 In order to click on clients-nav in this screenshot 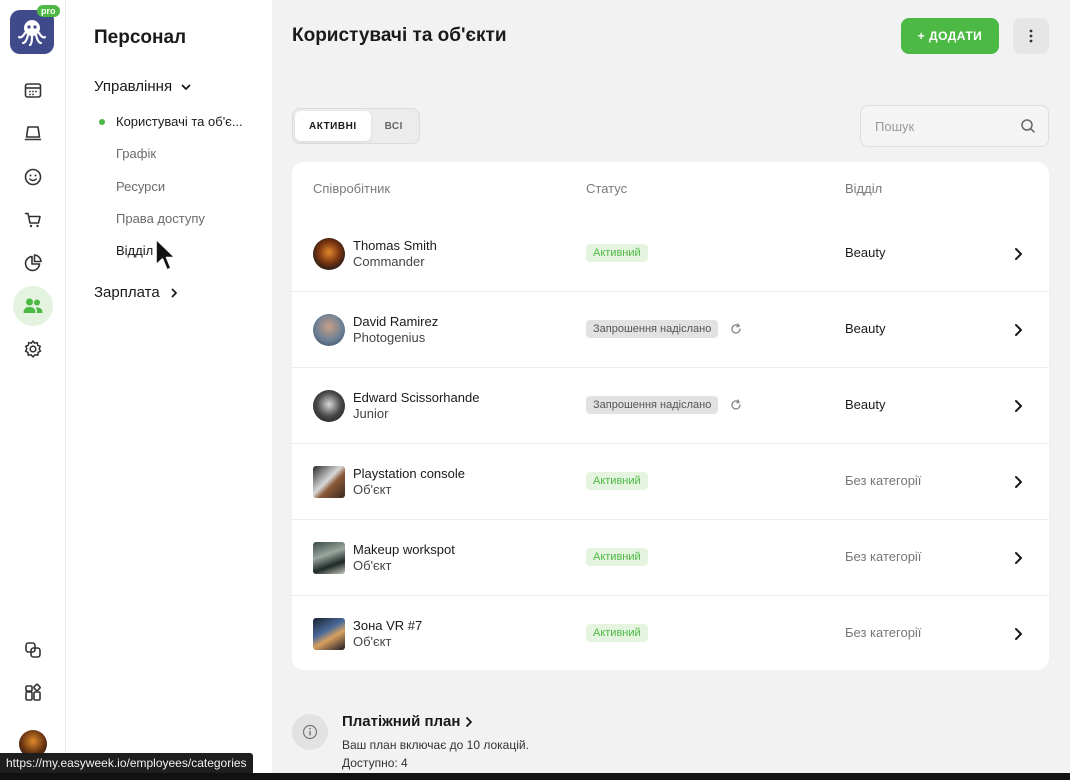, I will do `click(33, 177)`.